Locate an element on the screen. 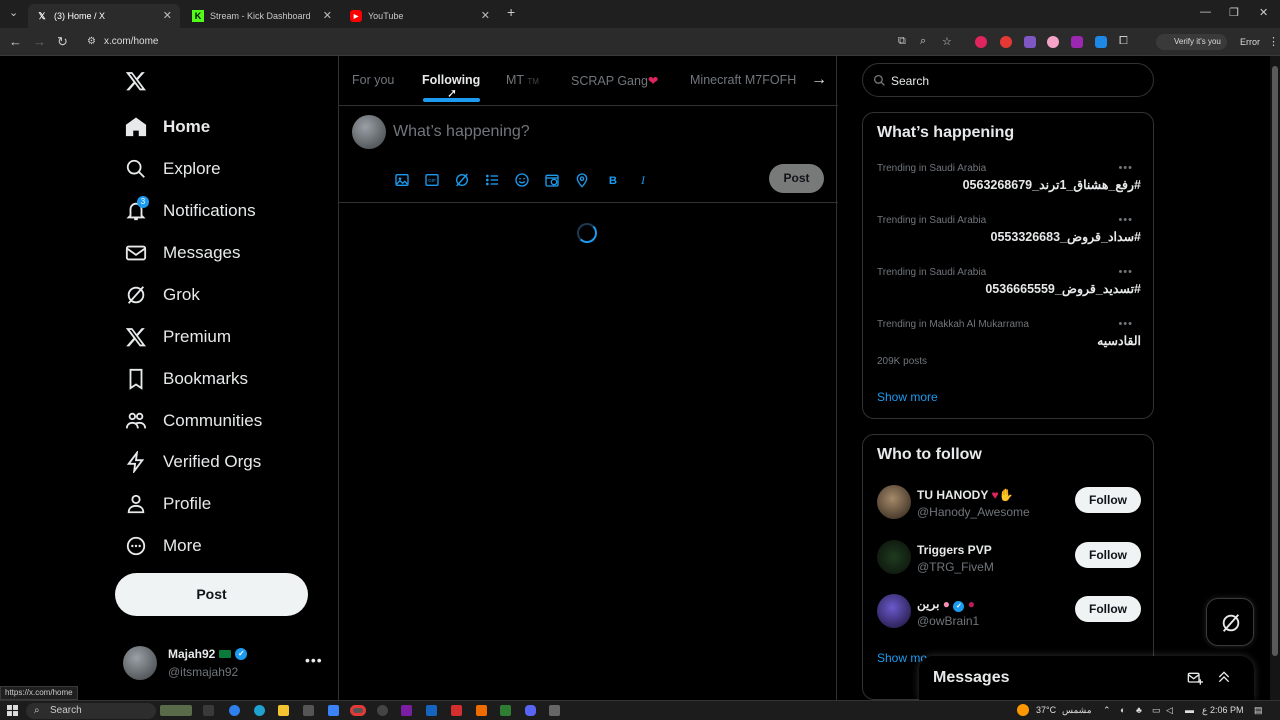 The height and width of the screenshot is (720, 1280). compose-post-button: Post is located at coordinates (796, 178).